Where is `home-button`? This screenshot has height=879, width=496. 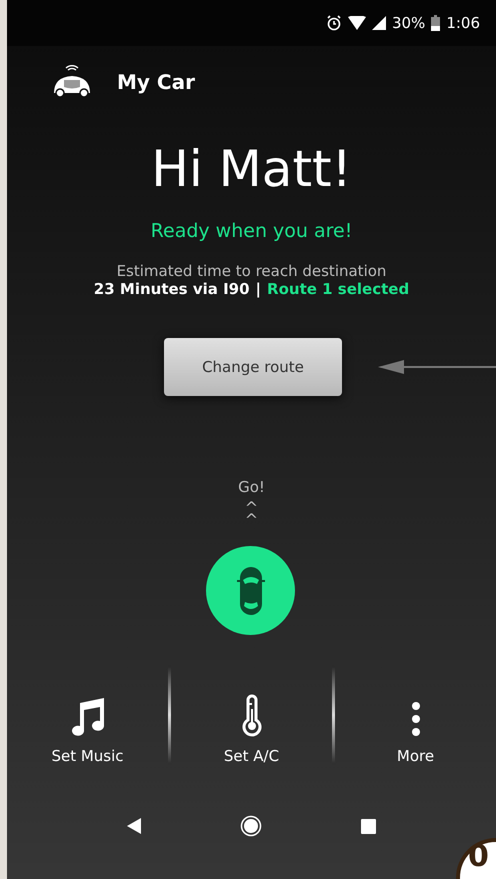 home-button is located at coordinates (251, 826).